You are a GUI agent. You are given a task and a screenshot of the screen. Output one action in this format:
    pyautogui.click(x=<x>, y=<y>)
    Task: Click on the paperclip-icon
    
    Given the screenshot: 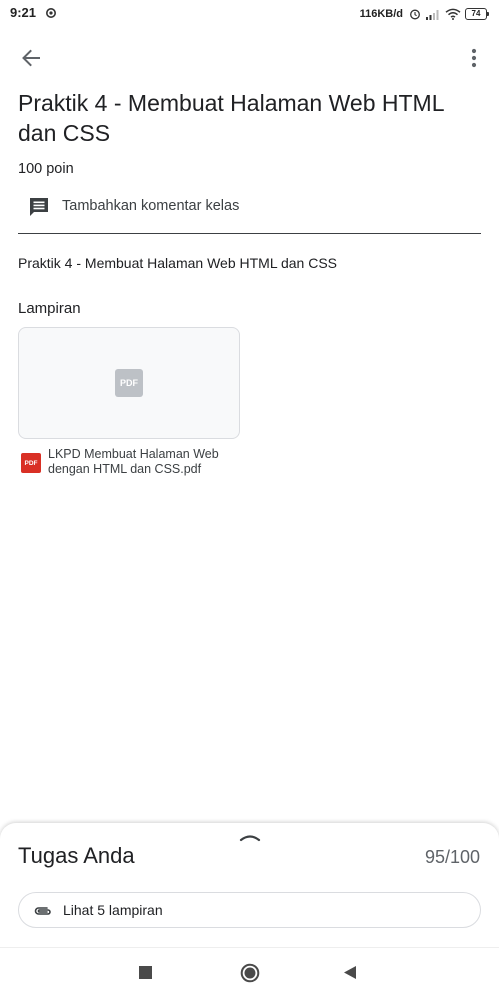 What is the action you would take?
    pyautogui.click(x=42, y=911)
    